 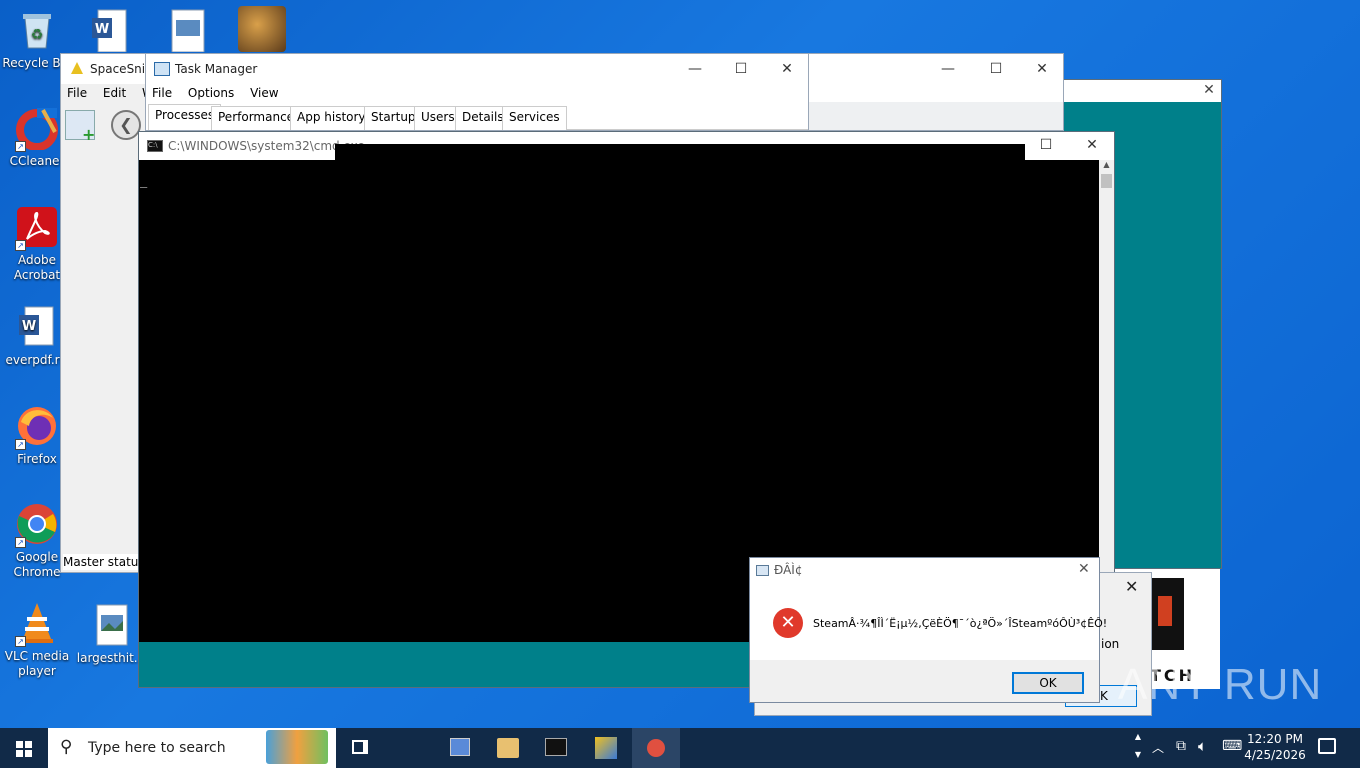 I want to click on ok-button: OK, so click(x=1048, y=683).